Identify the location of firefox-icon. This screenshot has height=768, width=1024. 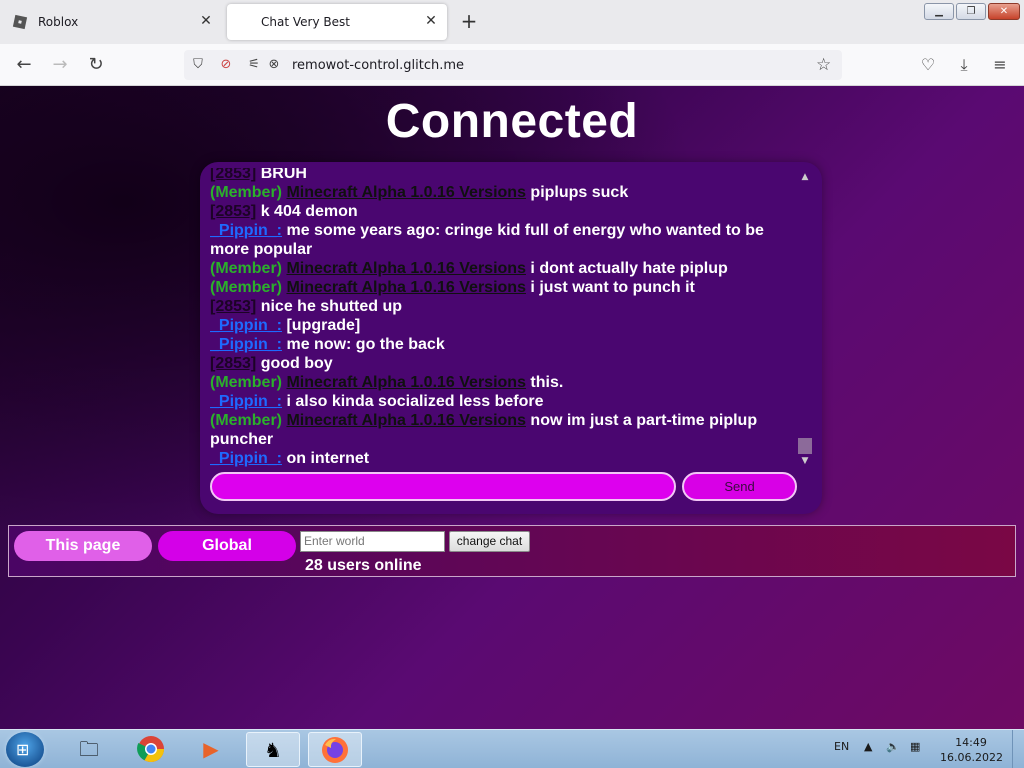
(335, 749).